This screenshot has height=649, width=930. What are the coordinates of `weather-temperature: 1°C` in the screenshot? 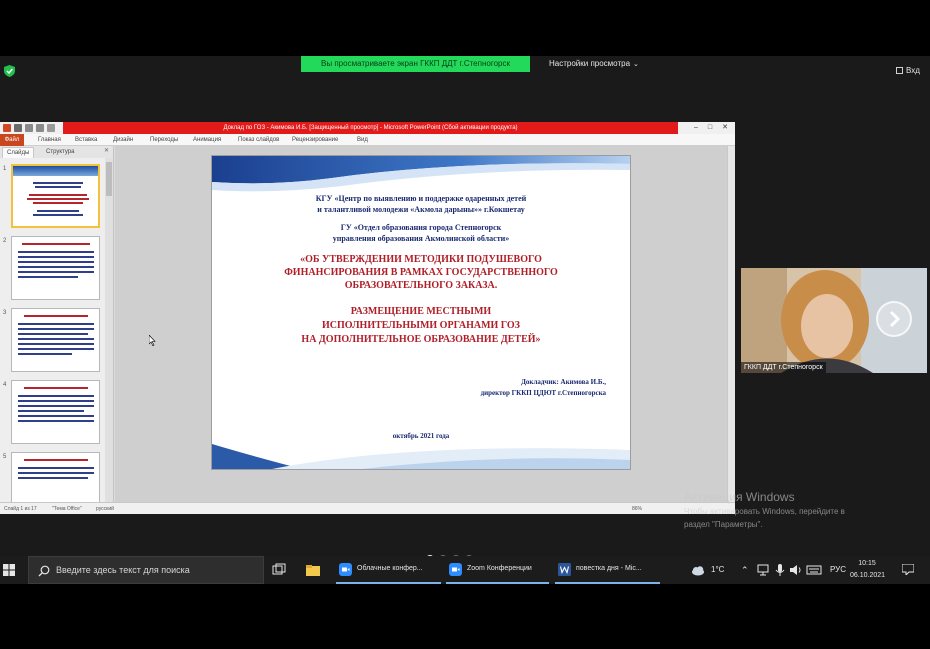 It's located at (717, 570).